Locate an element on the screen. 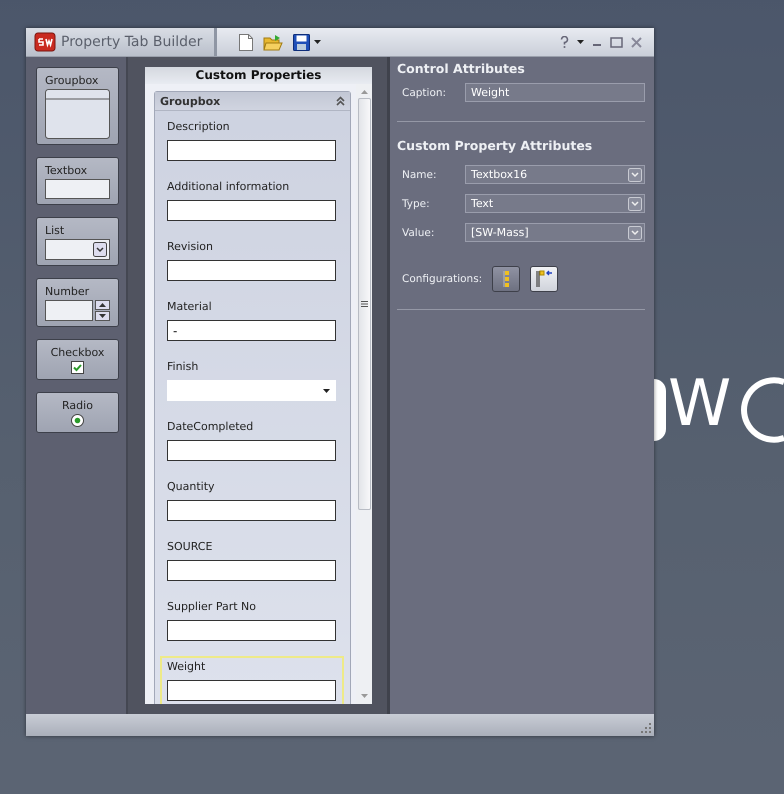  palette-button: Number is located at coordinates (77, 302).